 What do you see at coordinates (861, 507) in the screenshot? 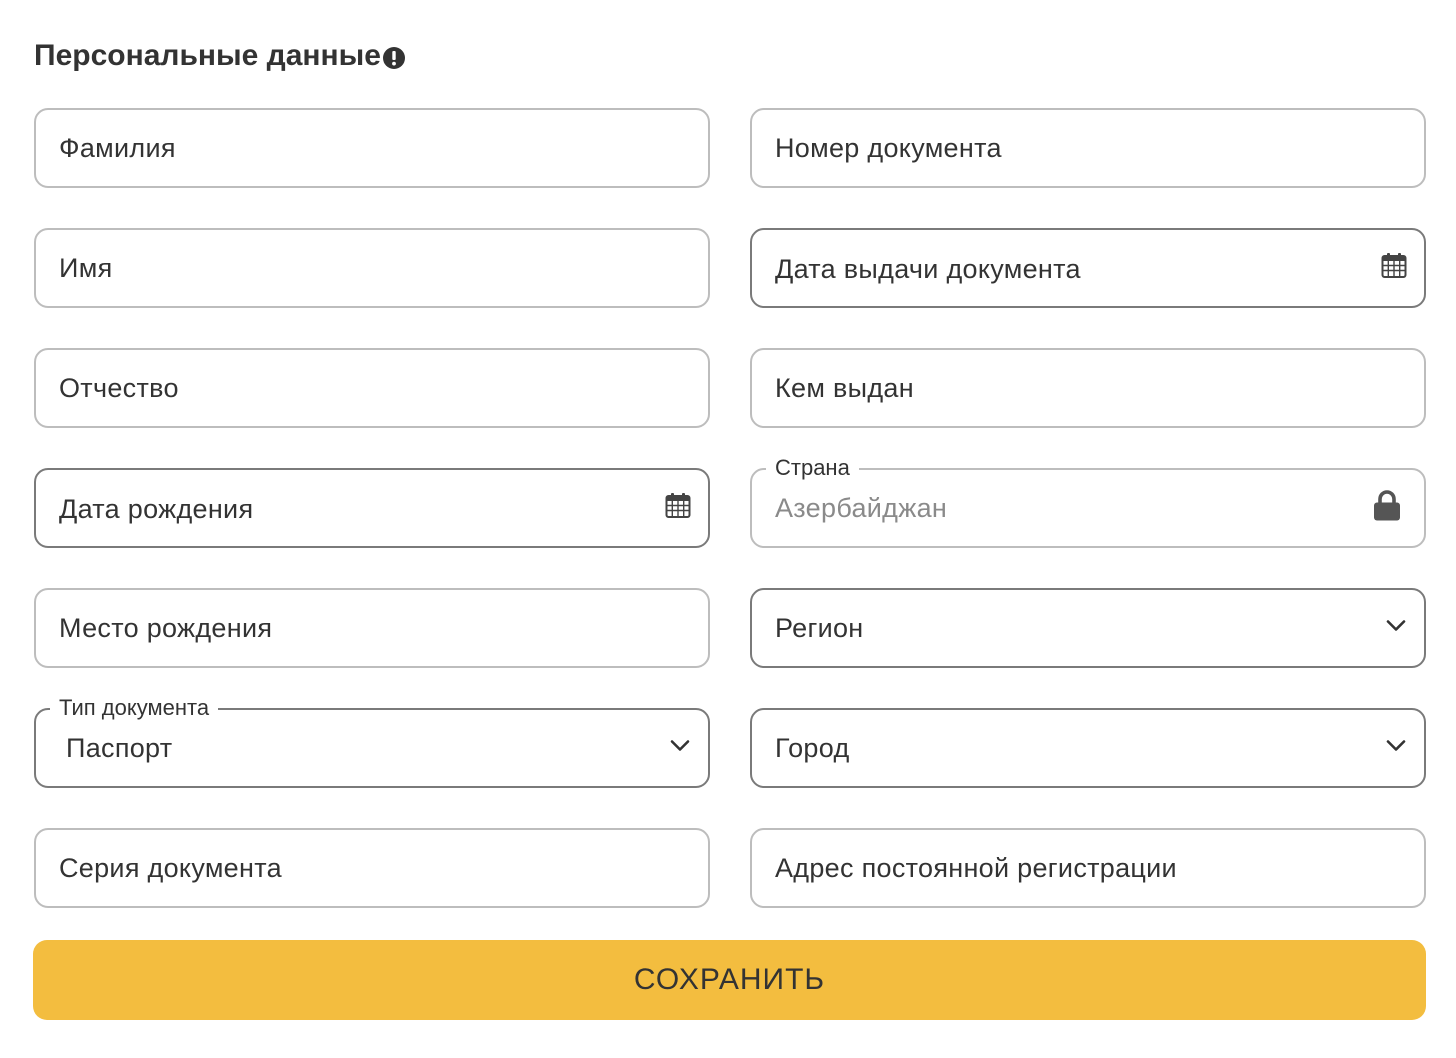
I see `country-value: Азербайджан` at bounding box center [861, 507].